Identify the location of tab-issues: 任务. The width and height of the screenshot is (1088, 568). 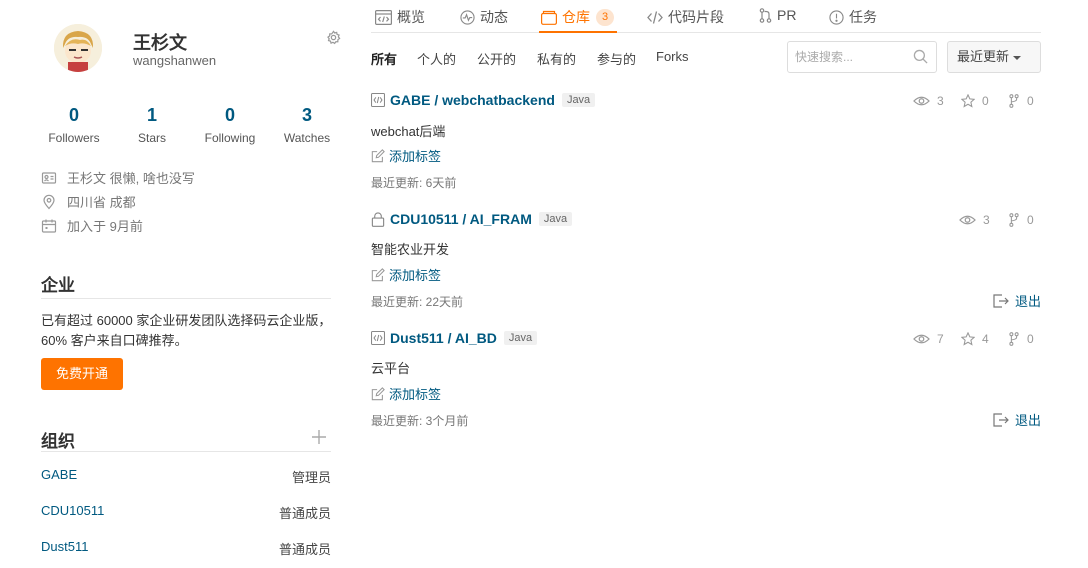
(853, 17).